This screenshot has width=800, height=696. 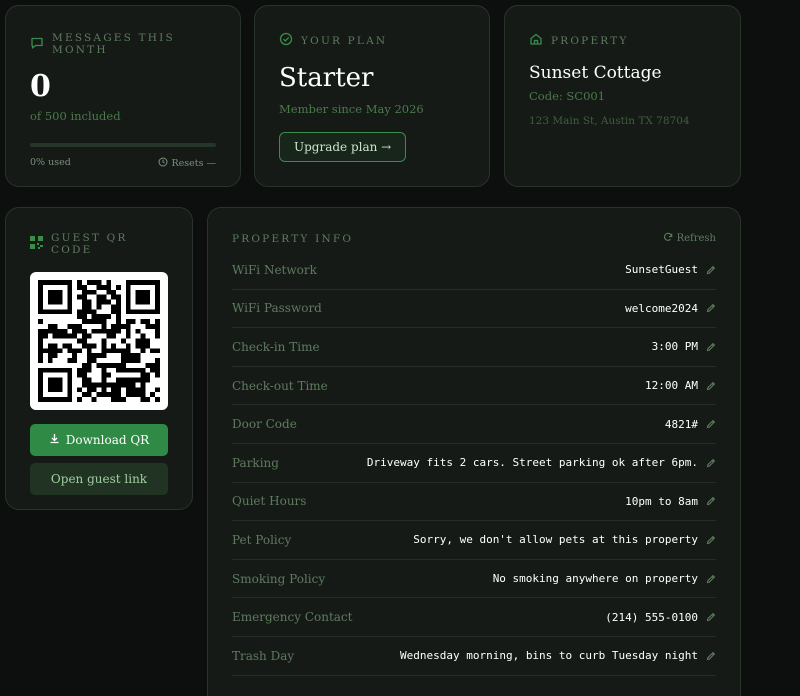 I want to click on open-guest-link-button: Open guest link, so click(x=99, y=479).